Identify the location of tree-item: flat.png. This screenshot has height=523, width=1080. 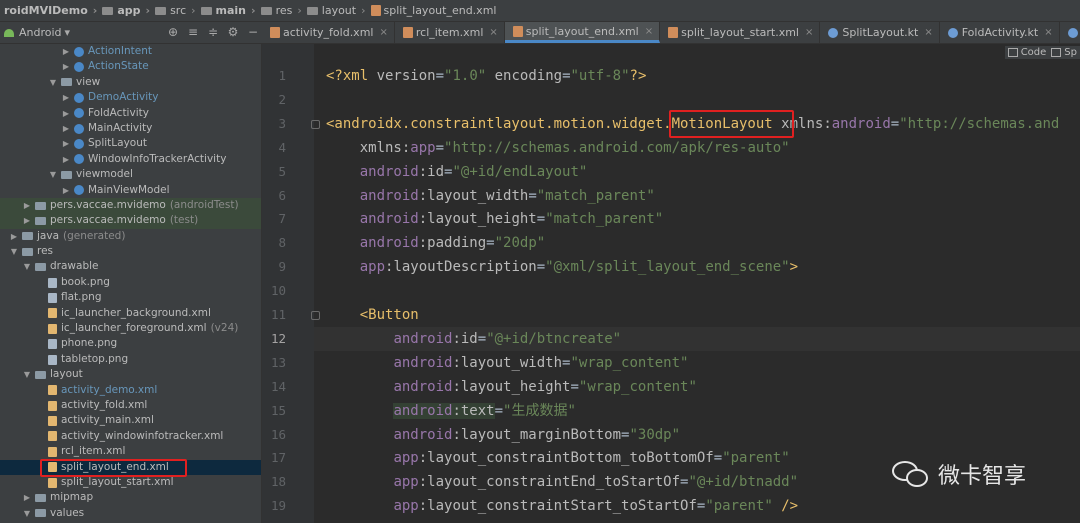
(130, 297).